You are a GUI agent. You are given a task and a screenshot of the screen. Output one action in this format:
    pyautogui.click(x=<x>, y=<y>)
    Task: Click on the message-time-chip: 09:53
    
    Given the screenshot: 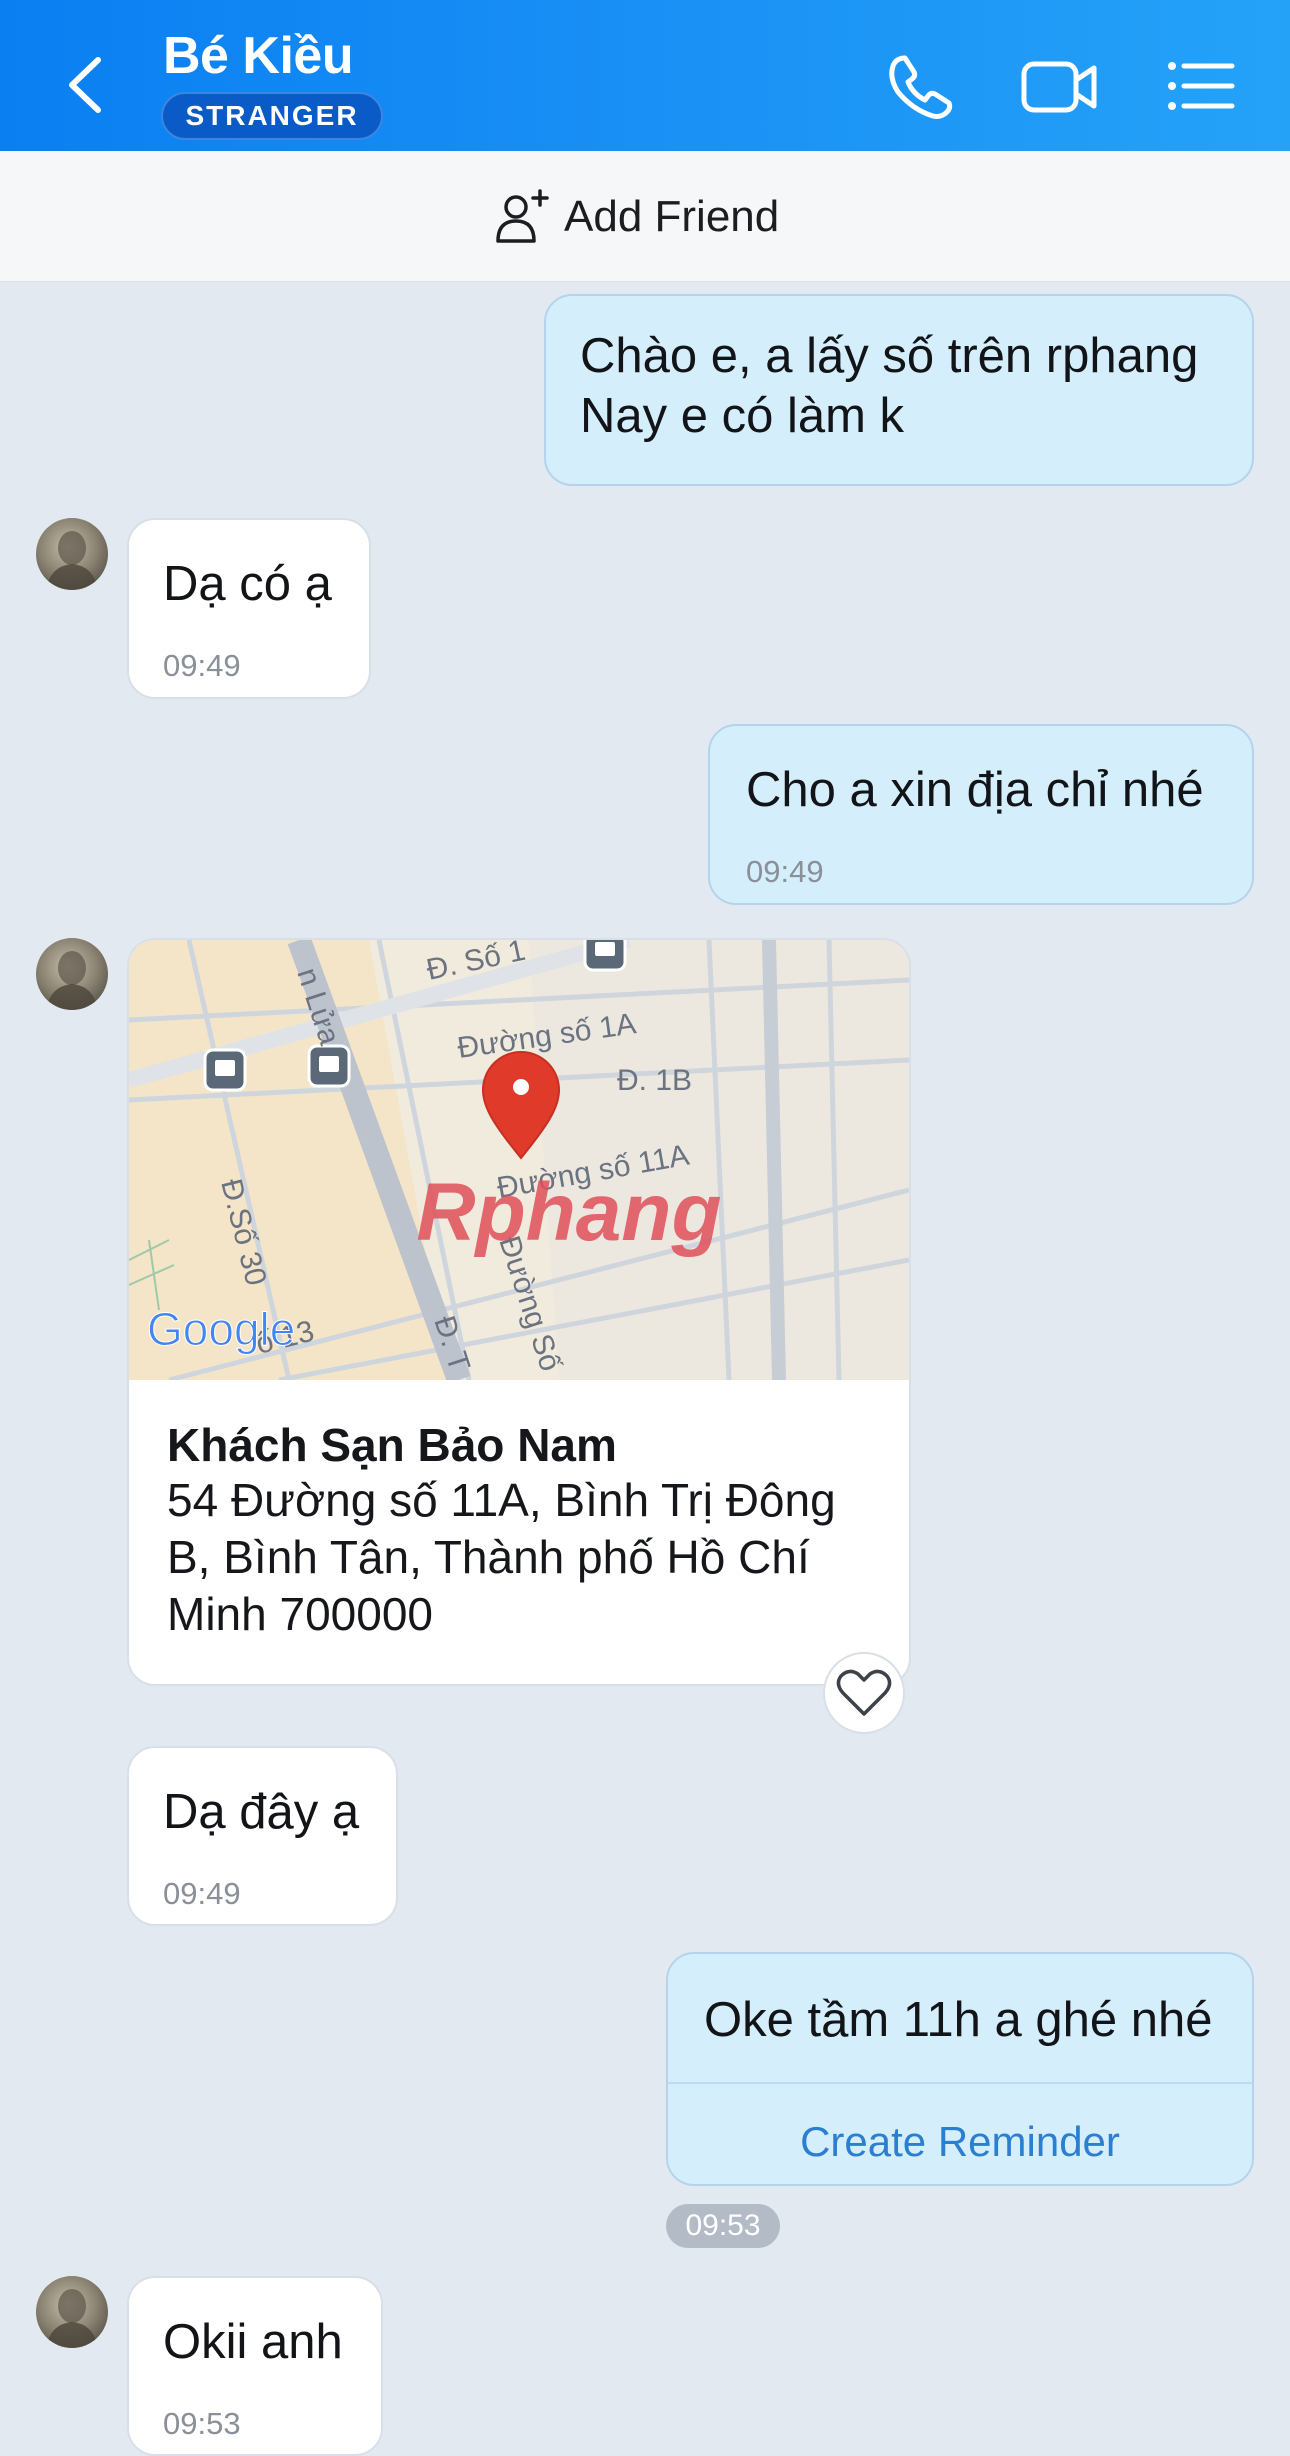 What is the action you would take?
    pyautogui.click(x=723, y=2226)
    